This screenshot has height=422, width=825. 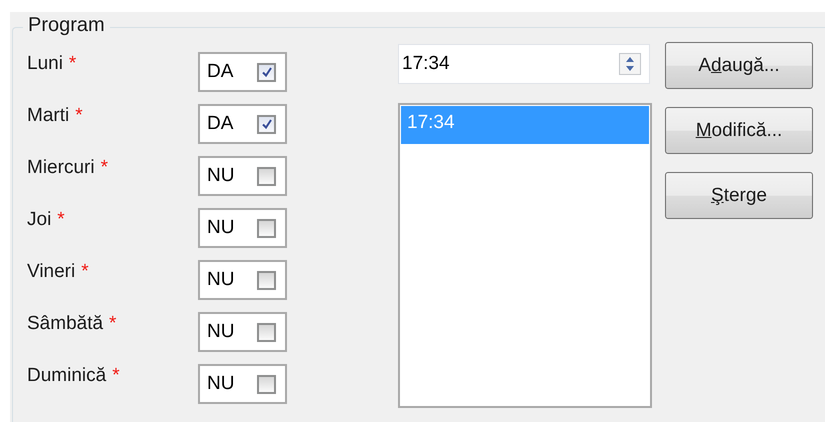 I want to click on group-title: Program, so click(x=66, y=25).